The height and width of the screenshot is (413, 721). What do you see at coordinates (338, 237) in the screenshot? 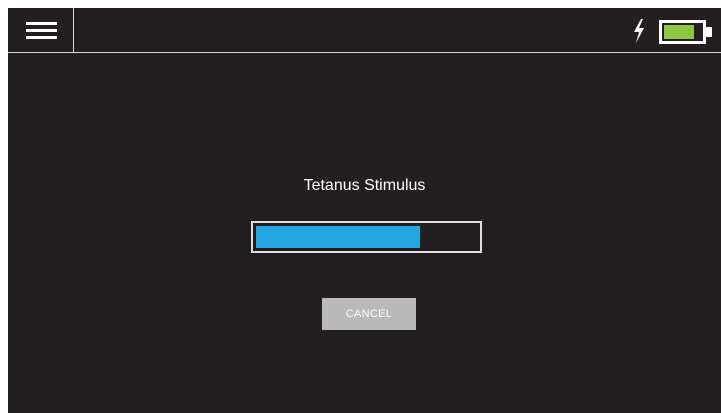
I see `progress-fill` at bounding box center [338, 237].